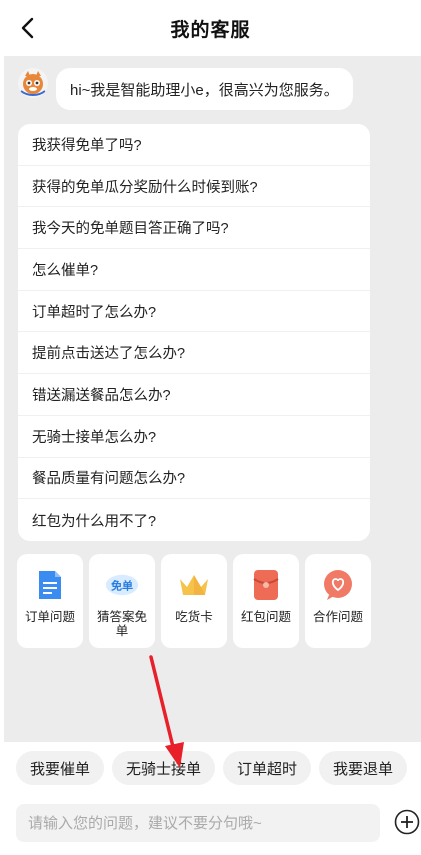 This screenshot has width=421, height=855. Describe the element at coordinates (265, 617) in the screenshot. I see `shortcut-label: 红包问题` at that location.